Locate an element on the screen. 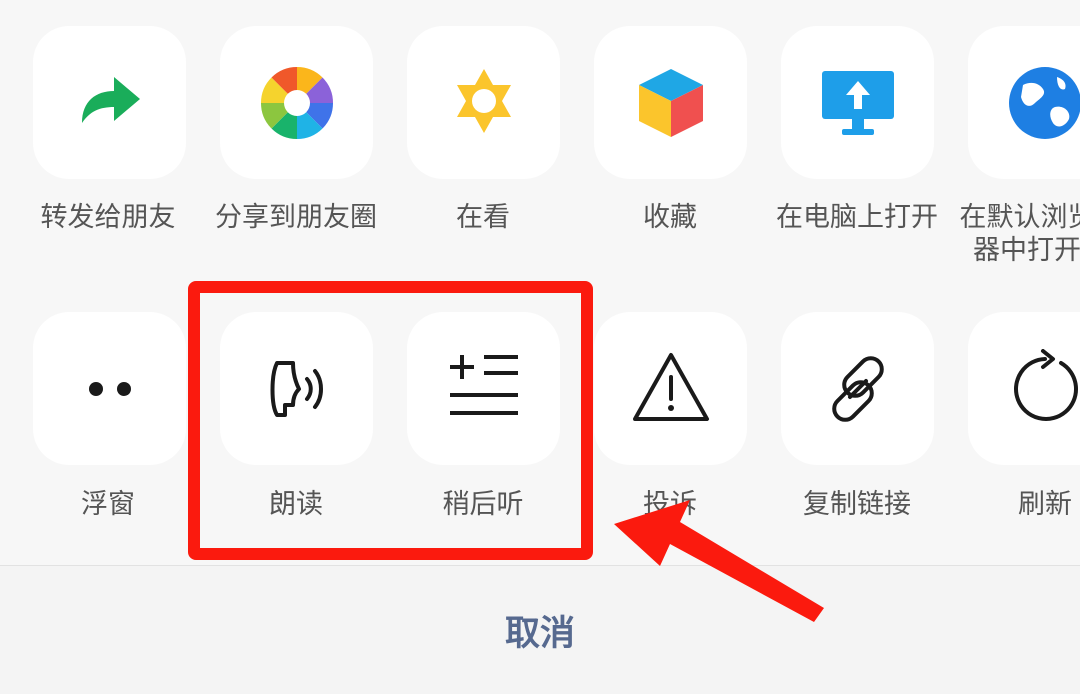 This screenshot has height=694, width=1080. red-arrow-icon is located at coordinates (720, 565).